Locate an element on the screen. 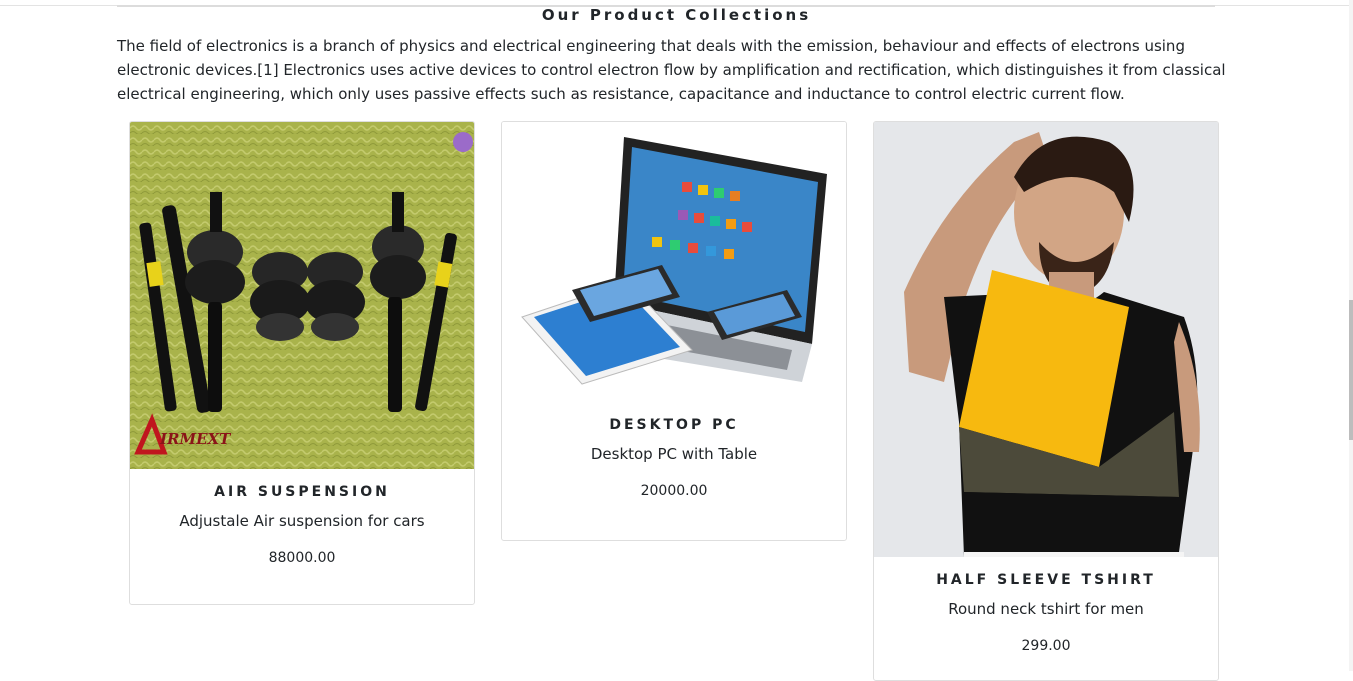  scrollbar-thumb is located at coordinates (1351, 370).